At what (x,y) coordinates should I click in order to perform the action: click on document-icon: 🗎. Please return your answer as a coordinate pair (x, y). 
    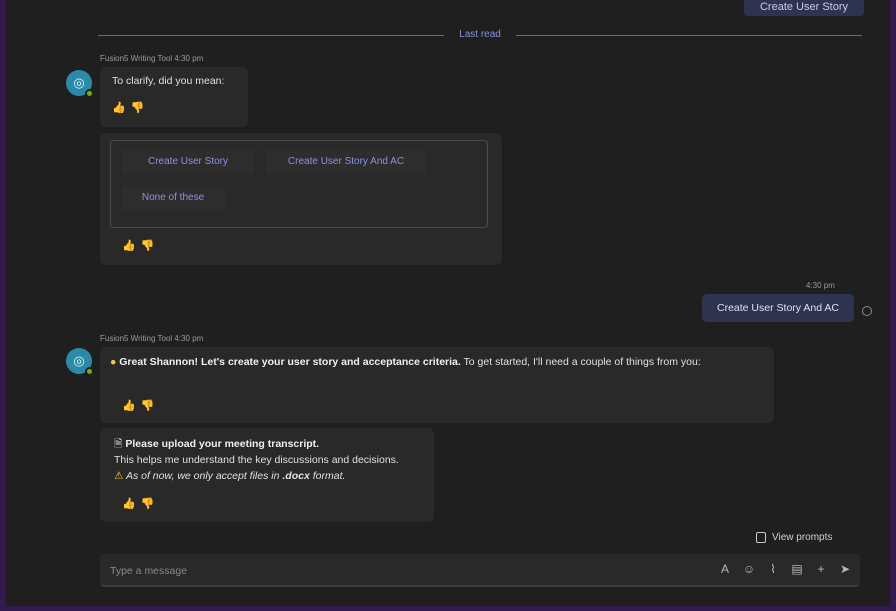
    Looking at the image, I should click on (118, 444).